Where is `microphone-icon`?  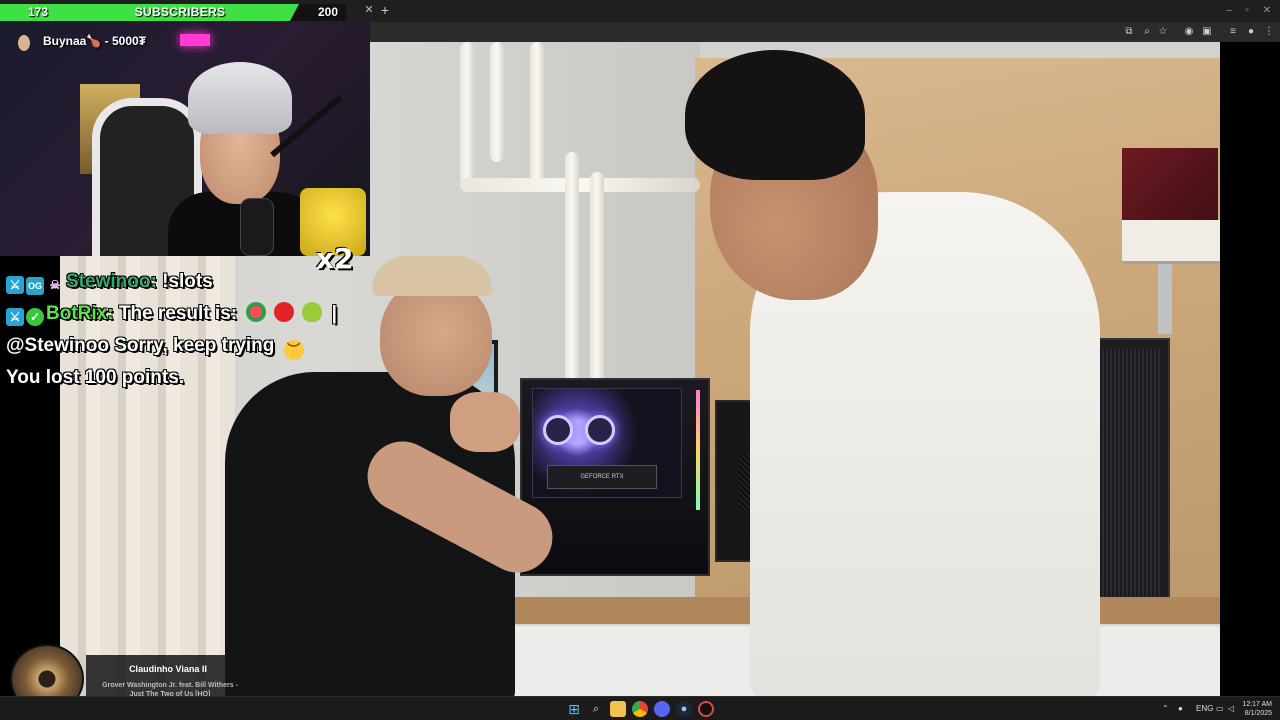 microphone-icon is located at coordinates (257, 227).